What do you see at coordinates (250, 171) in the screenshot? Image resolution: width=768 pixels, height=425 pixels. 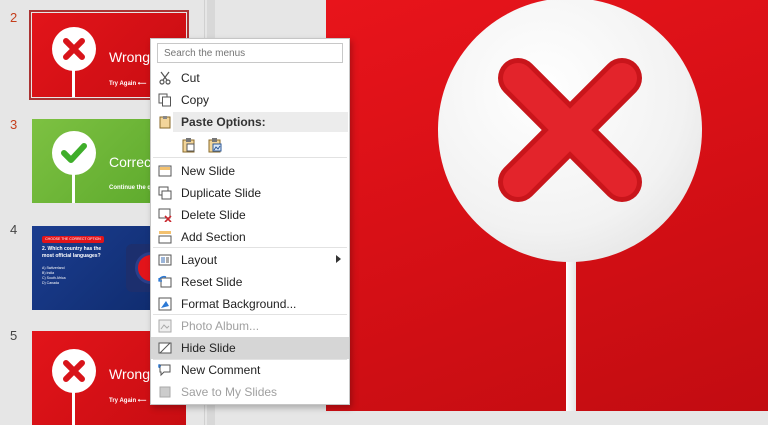 I see `new-slide-menu-item: New Slide` at bounding box center [250, 171].